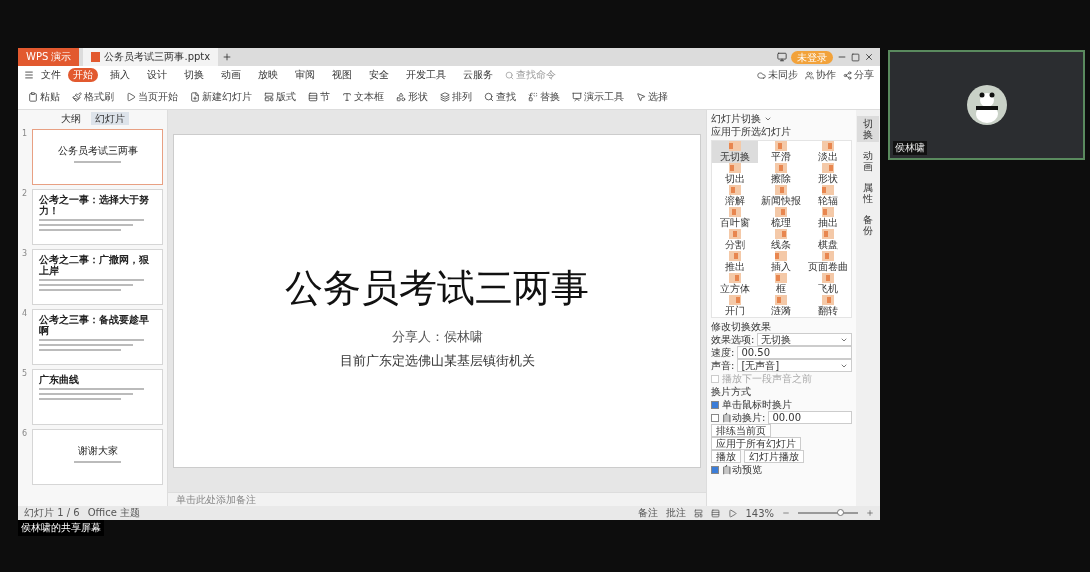 Image resolution: width=1090 pixels, height=572 pixels. Describe the element at coordinates (641, 96) in the screenshot. I see `pointer-icon` at that location.